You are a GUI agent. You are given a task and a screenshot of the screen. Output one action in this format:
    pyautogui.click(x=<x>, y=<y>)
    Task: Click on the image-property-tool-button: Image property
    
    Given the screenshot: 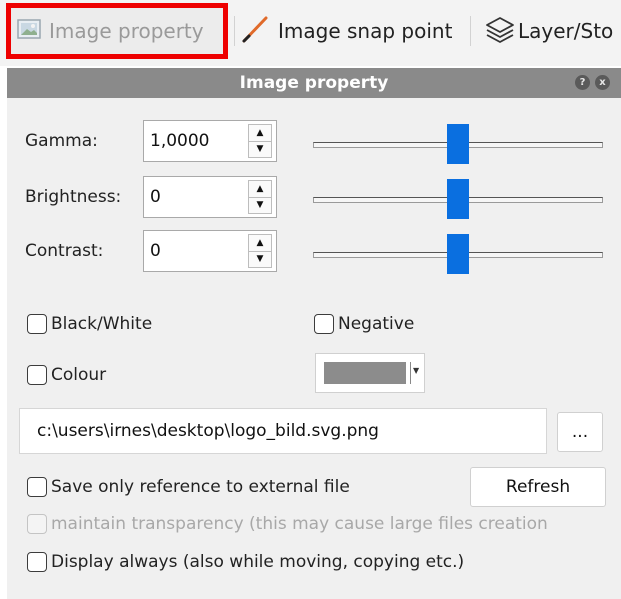 What is the action you would take?
    pyautogui.click(x=117, y=31)
    